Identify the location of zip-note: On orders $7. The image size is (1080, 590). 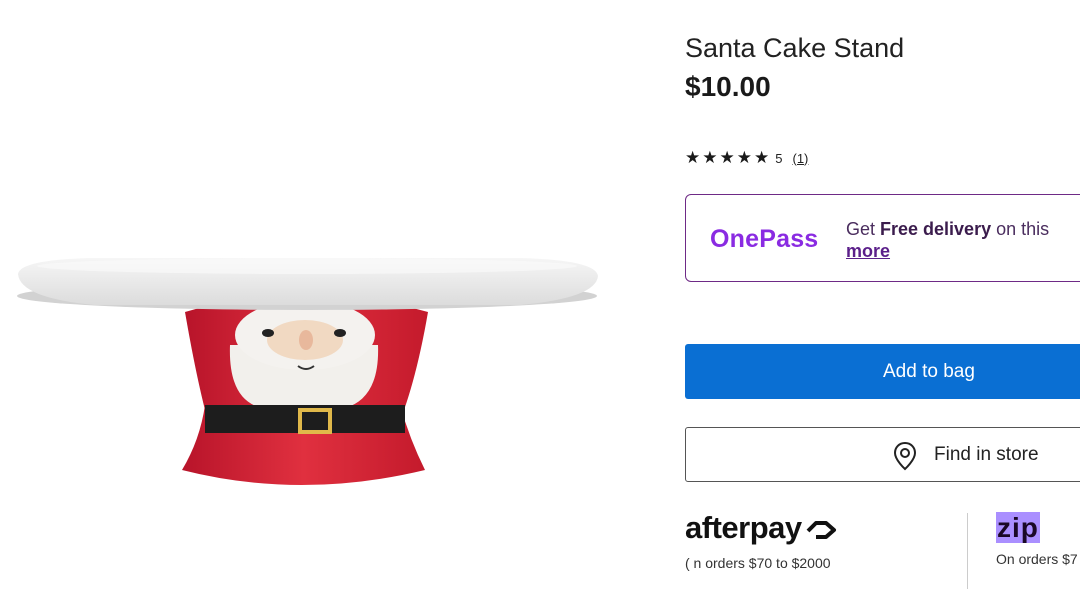
(1037, 559).